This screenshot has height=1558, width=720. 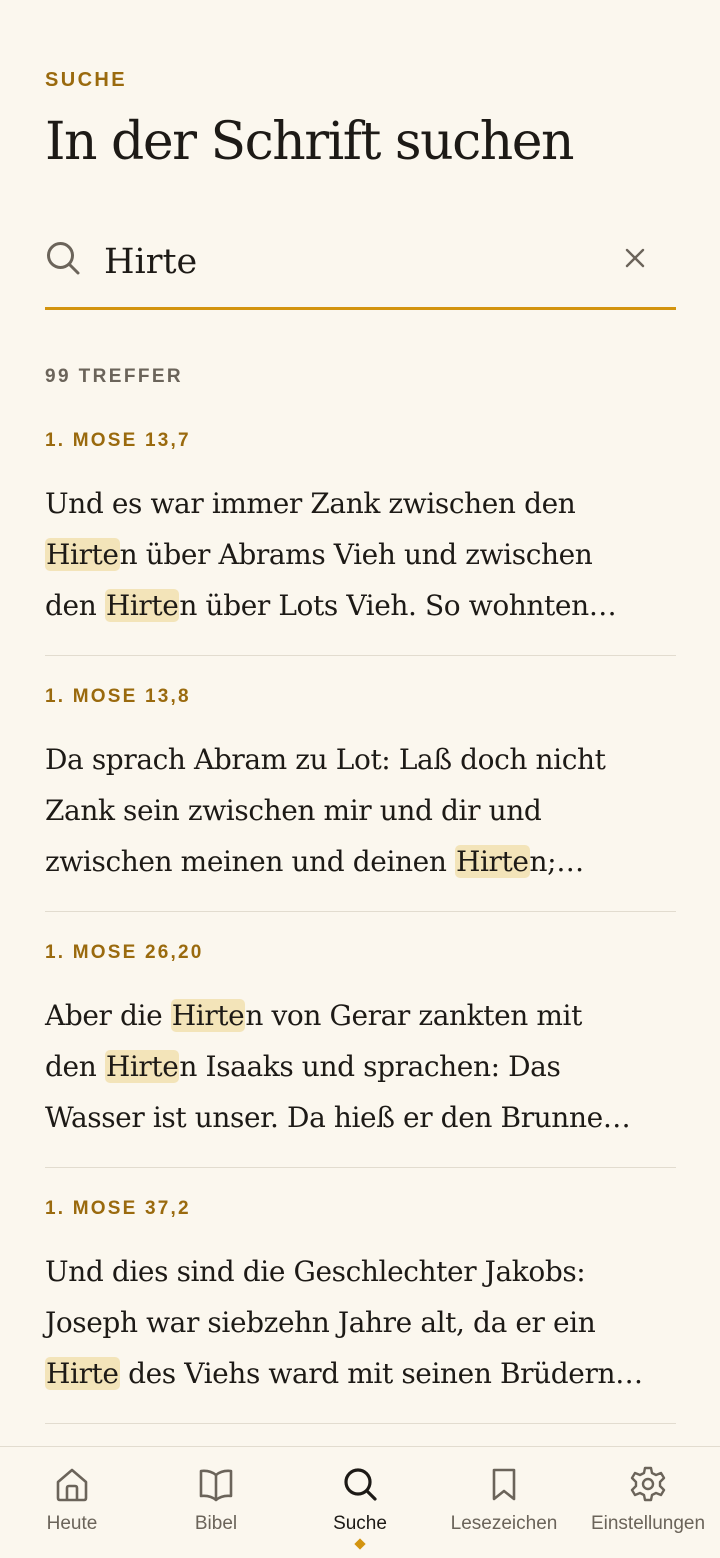 I want to click on nav-label: Heute, so click(x=72, y=1523).